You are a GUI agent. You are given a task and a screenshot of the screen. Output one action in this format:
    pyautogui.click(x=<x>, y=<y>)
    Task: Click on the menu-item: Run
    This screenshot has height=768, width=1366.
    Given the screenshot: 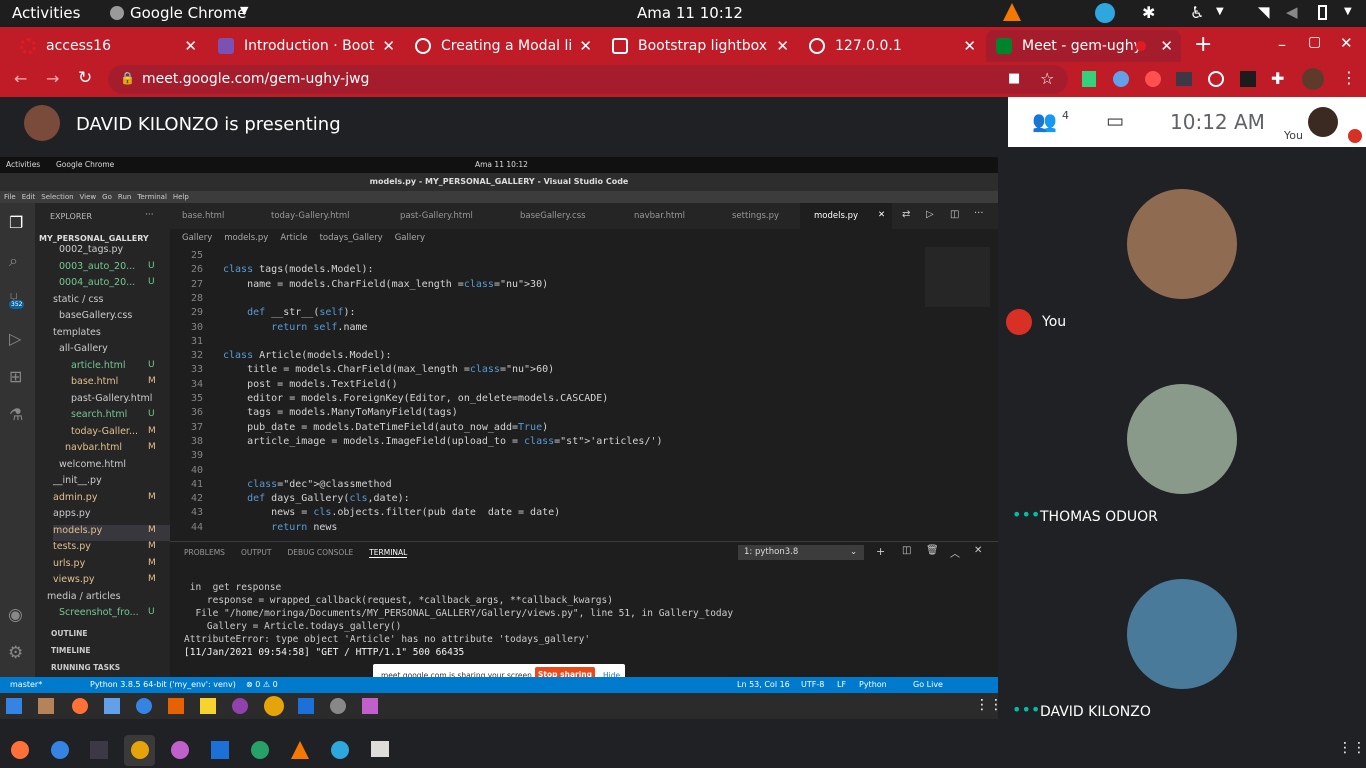 What is the action you would take?
    pyautogui.click(x=124, y=197)
    